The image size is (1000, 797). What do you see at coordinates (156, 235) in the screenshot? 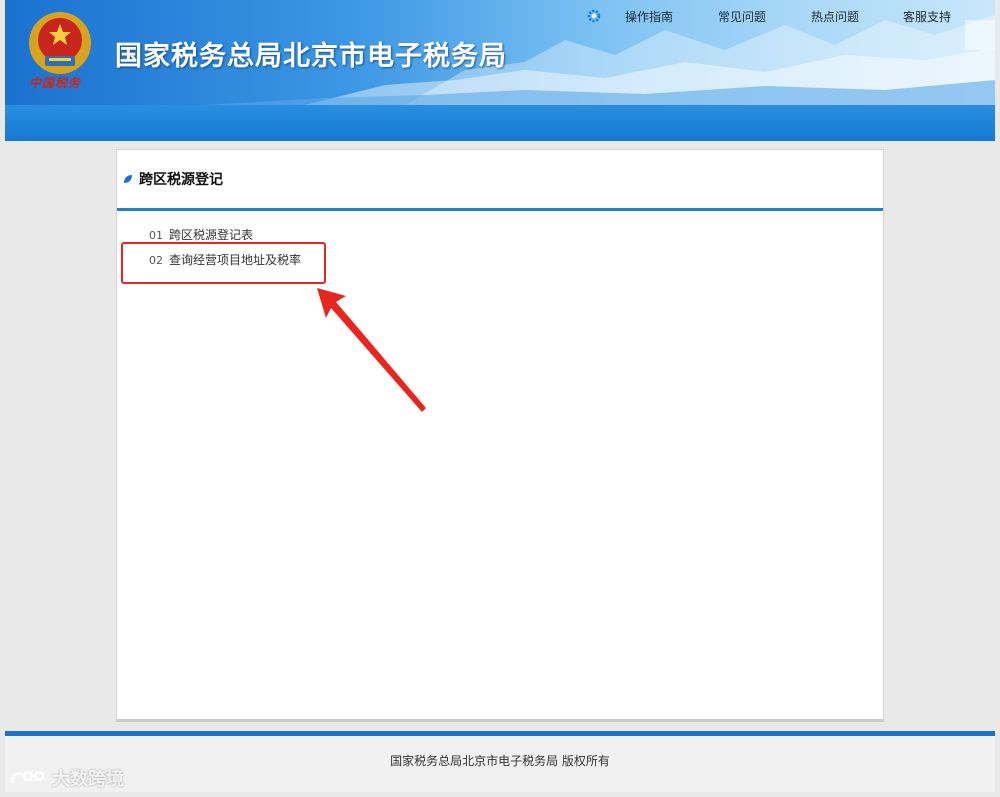
I see `menu-item-number: 01` at bounding box center [156, 235].